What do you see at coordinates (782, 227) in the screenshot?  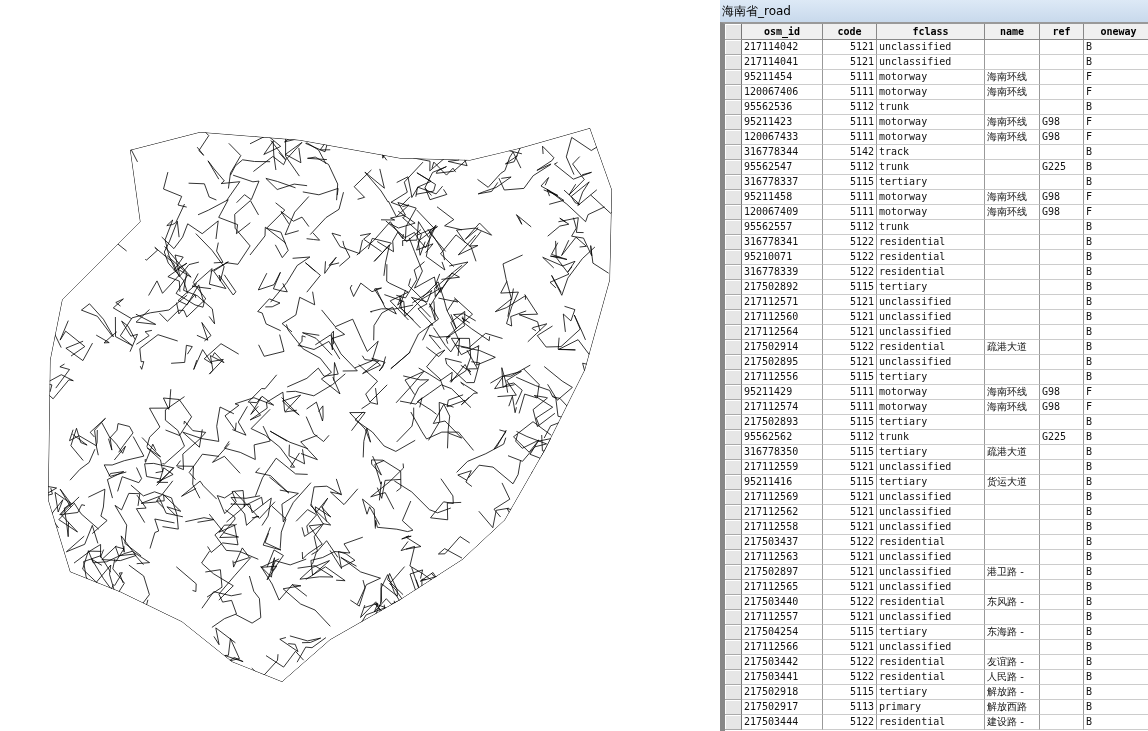 I see `table-cell: 95562557` at bounding box center [782, 227].